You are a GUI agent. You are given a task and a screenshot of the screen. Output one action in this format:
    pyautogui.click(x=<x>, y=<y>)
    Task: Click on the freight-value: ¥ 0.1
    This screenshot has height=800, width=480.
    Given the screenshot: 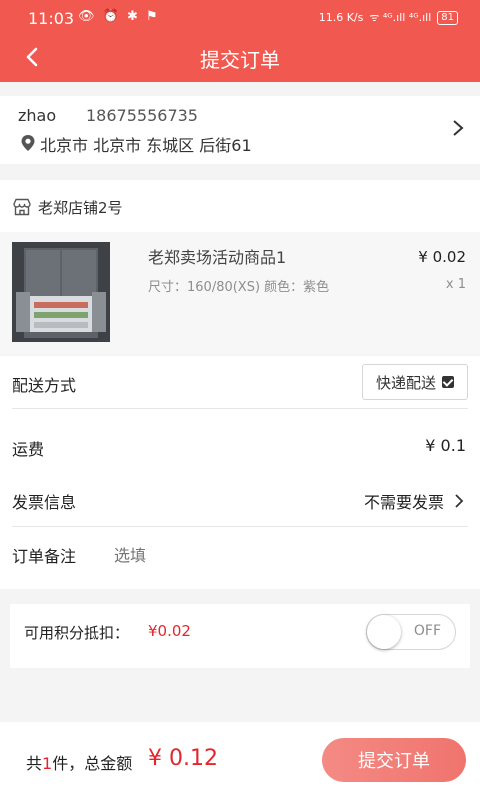 What is the action you would take?
    pyautogui.click(x=445, y=445)
    